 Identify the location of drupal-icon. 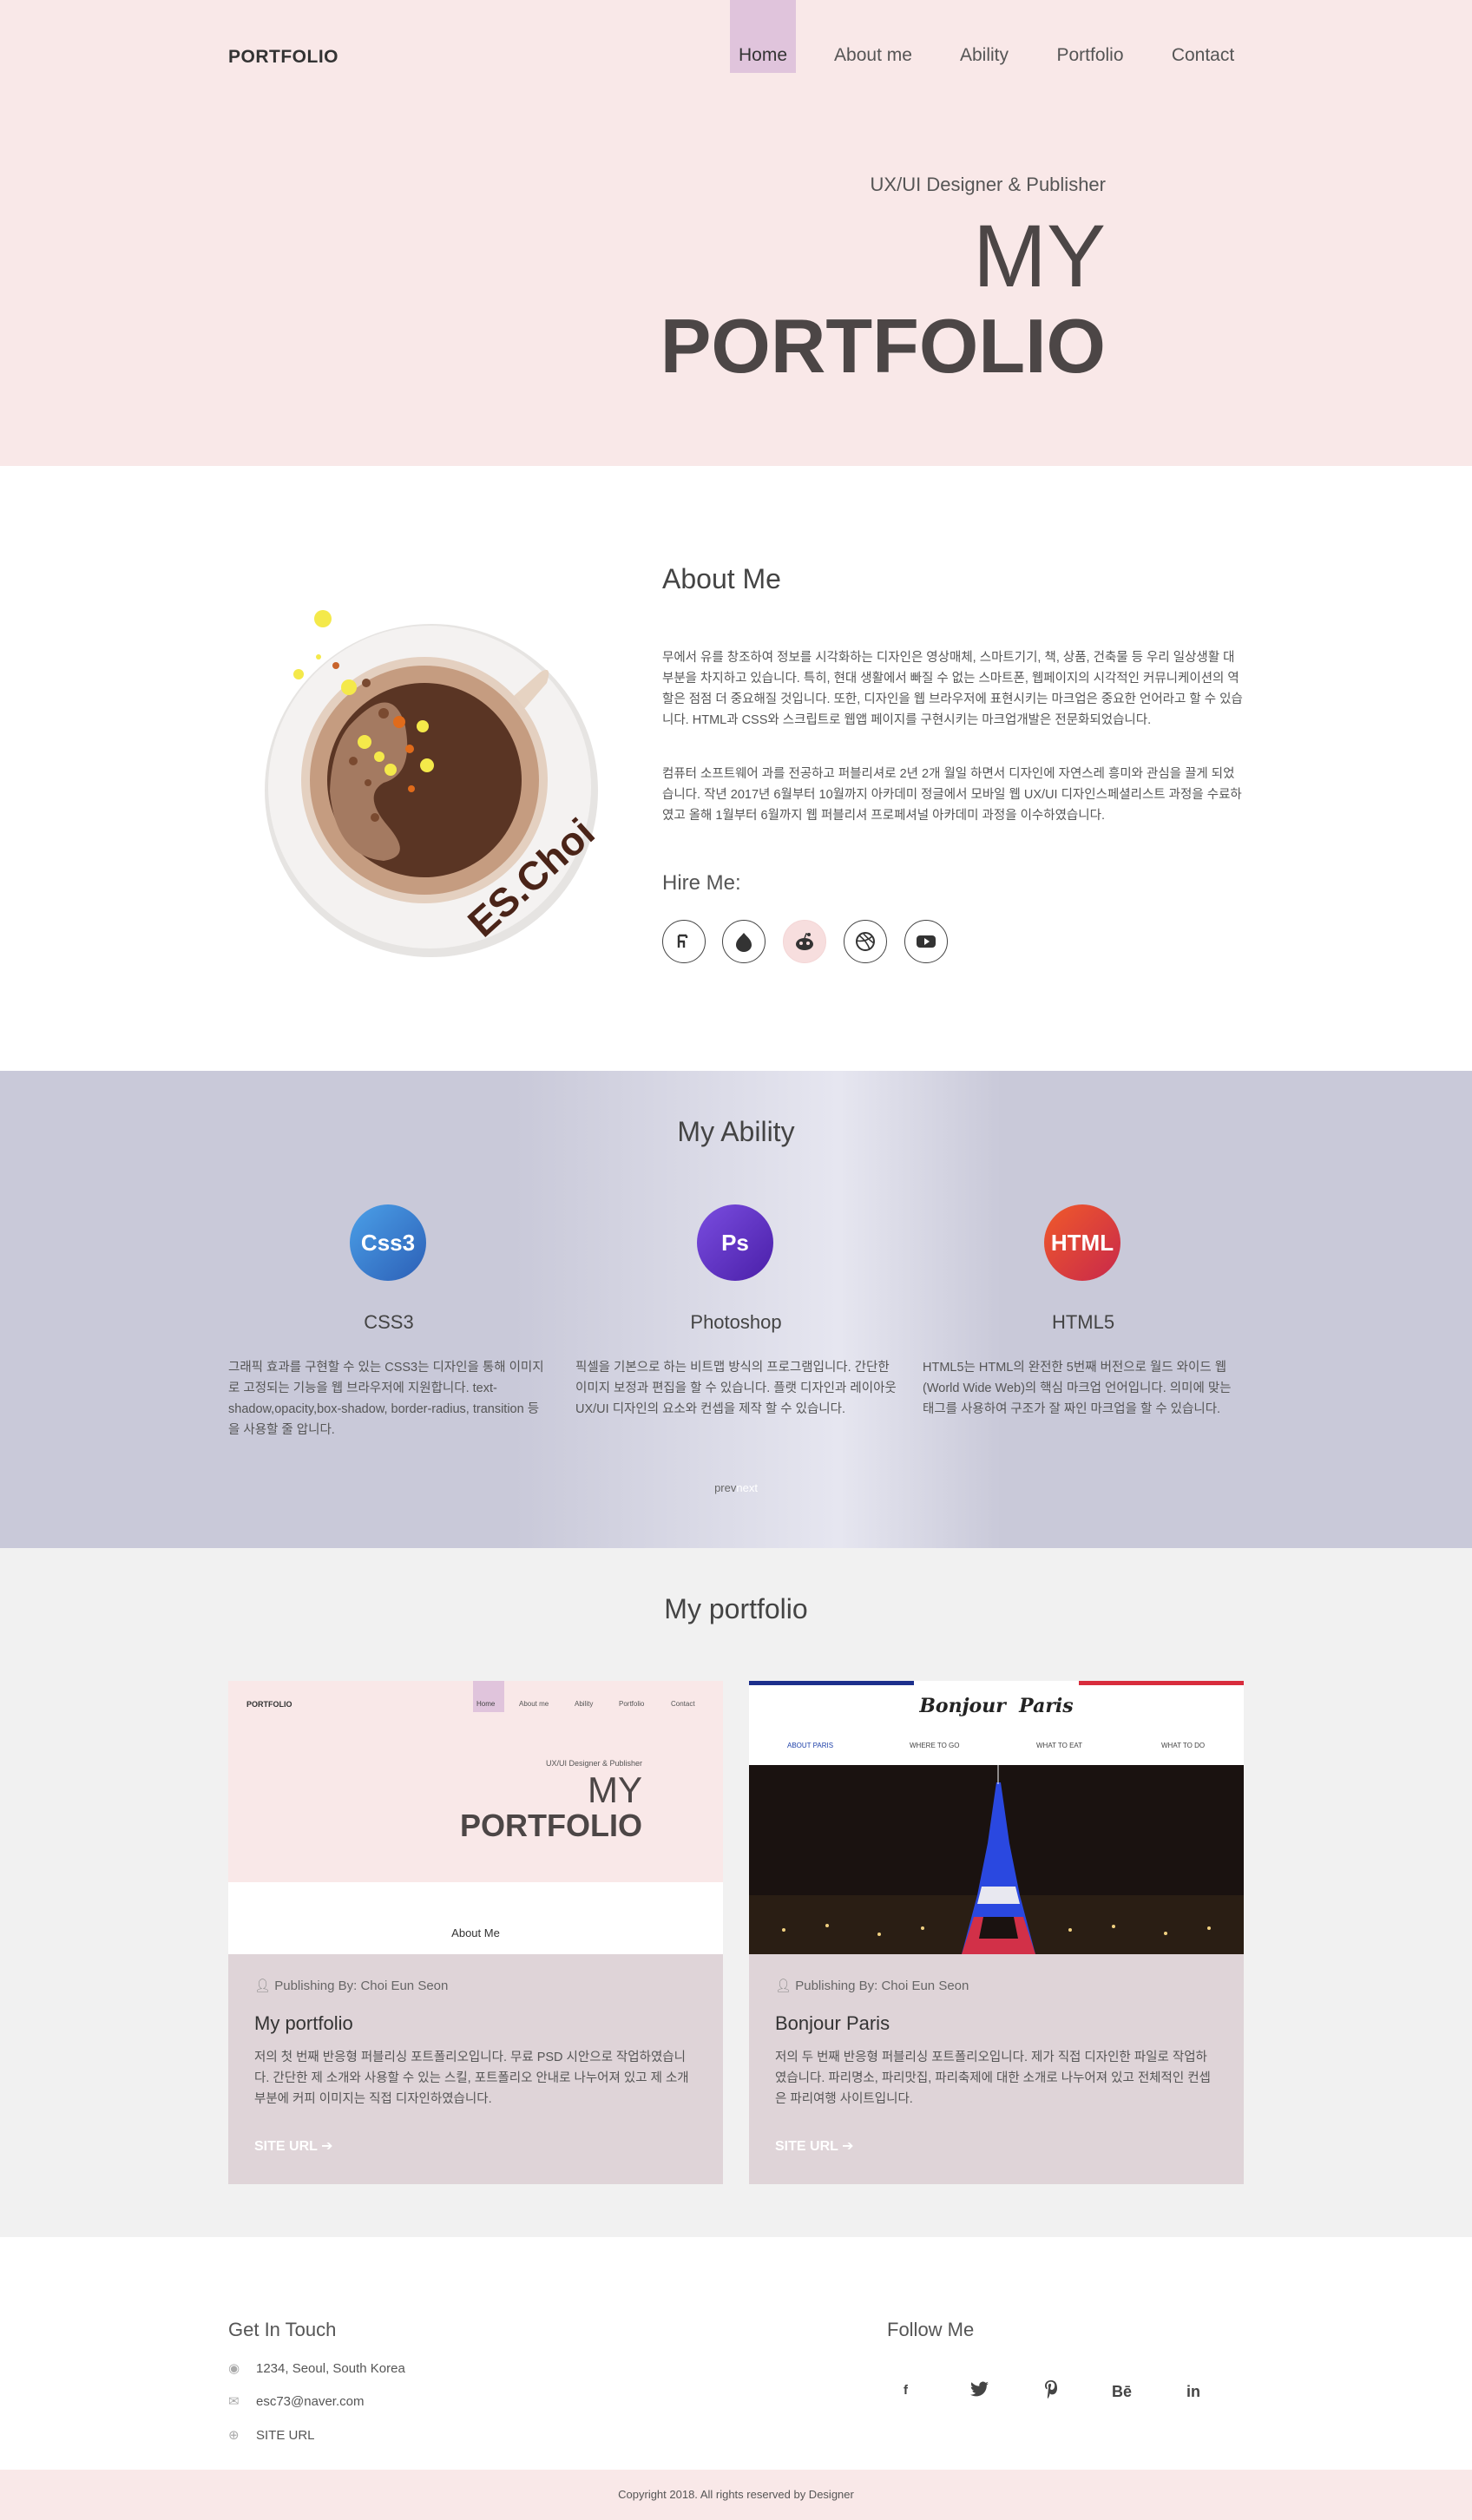
(744, 941).